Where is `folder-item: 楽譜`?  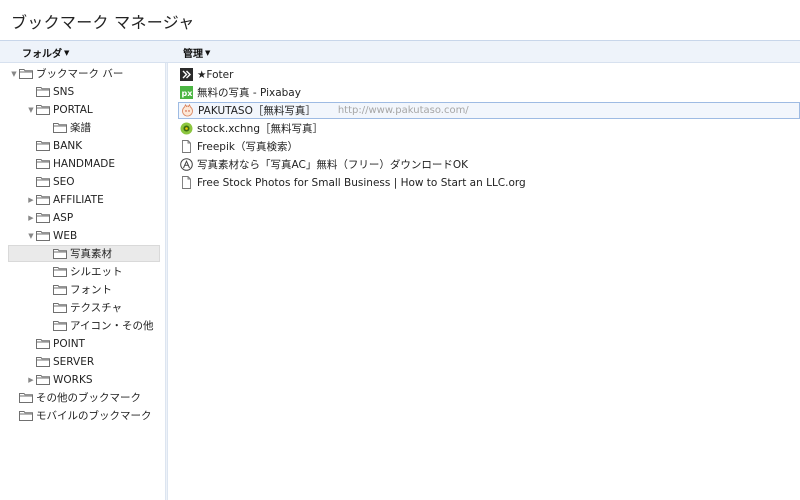
folder-item: 楽譜 is located at coordinates (67, 127).